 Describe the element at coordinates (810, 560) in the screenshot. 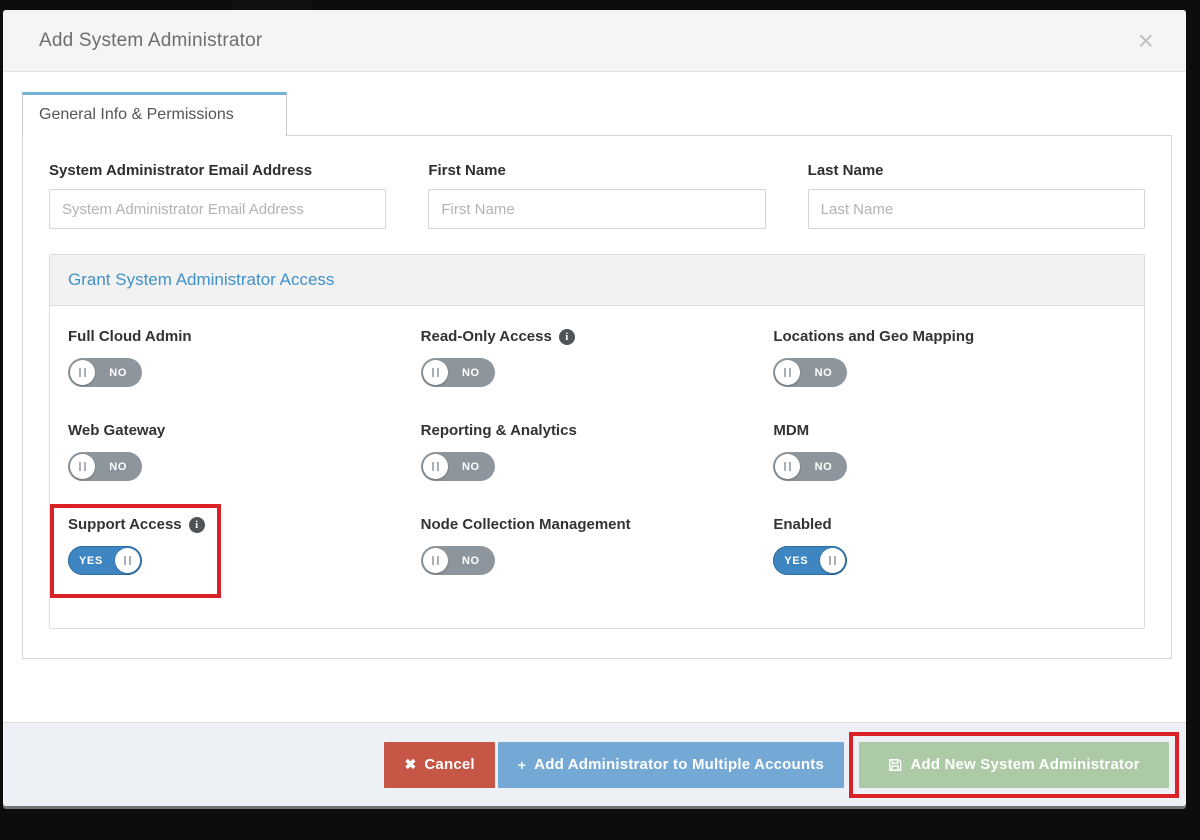

I see `enabled-toggle: YES` at that location.